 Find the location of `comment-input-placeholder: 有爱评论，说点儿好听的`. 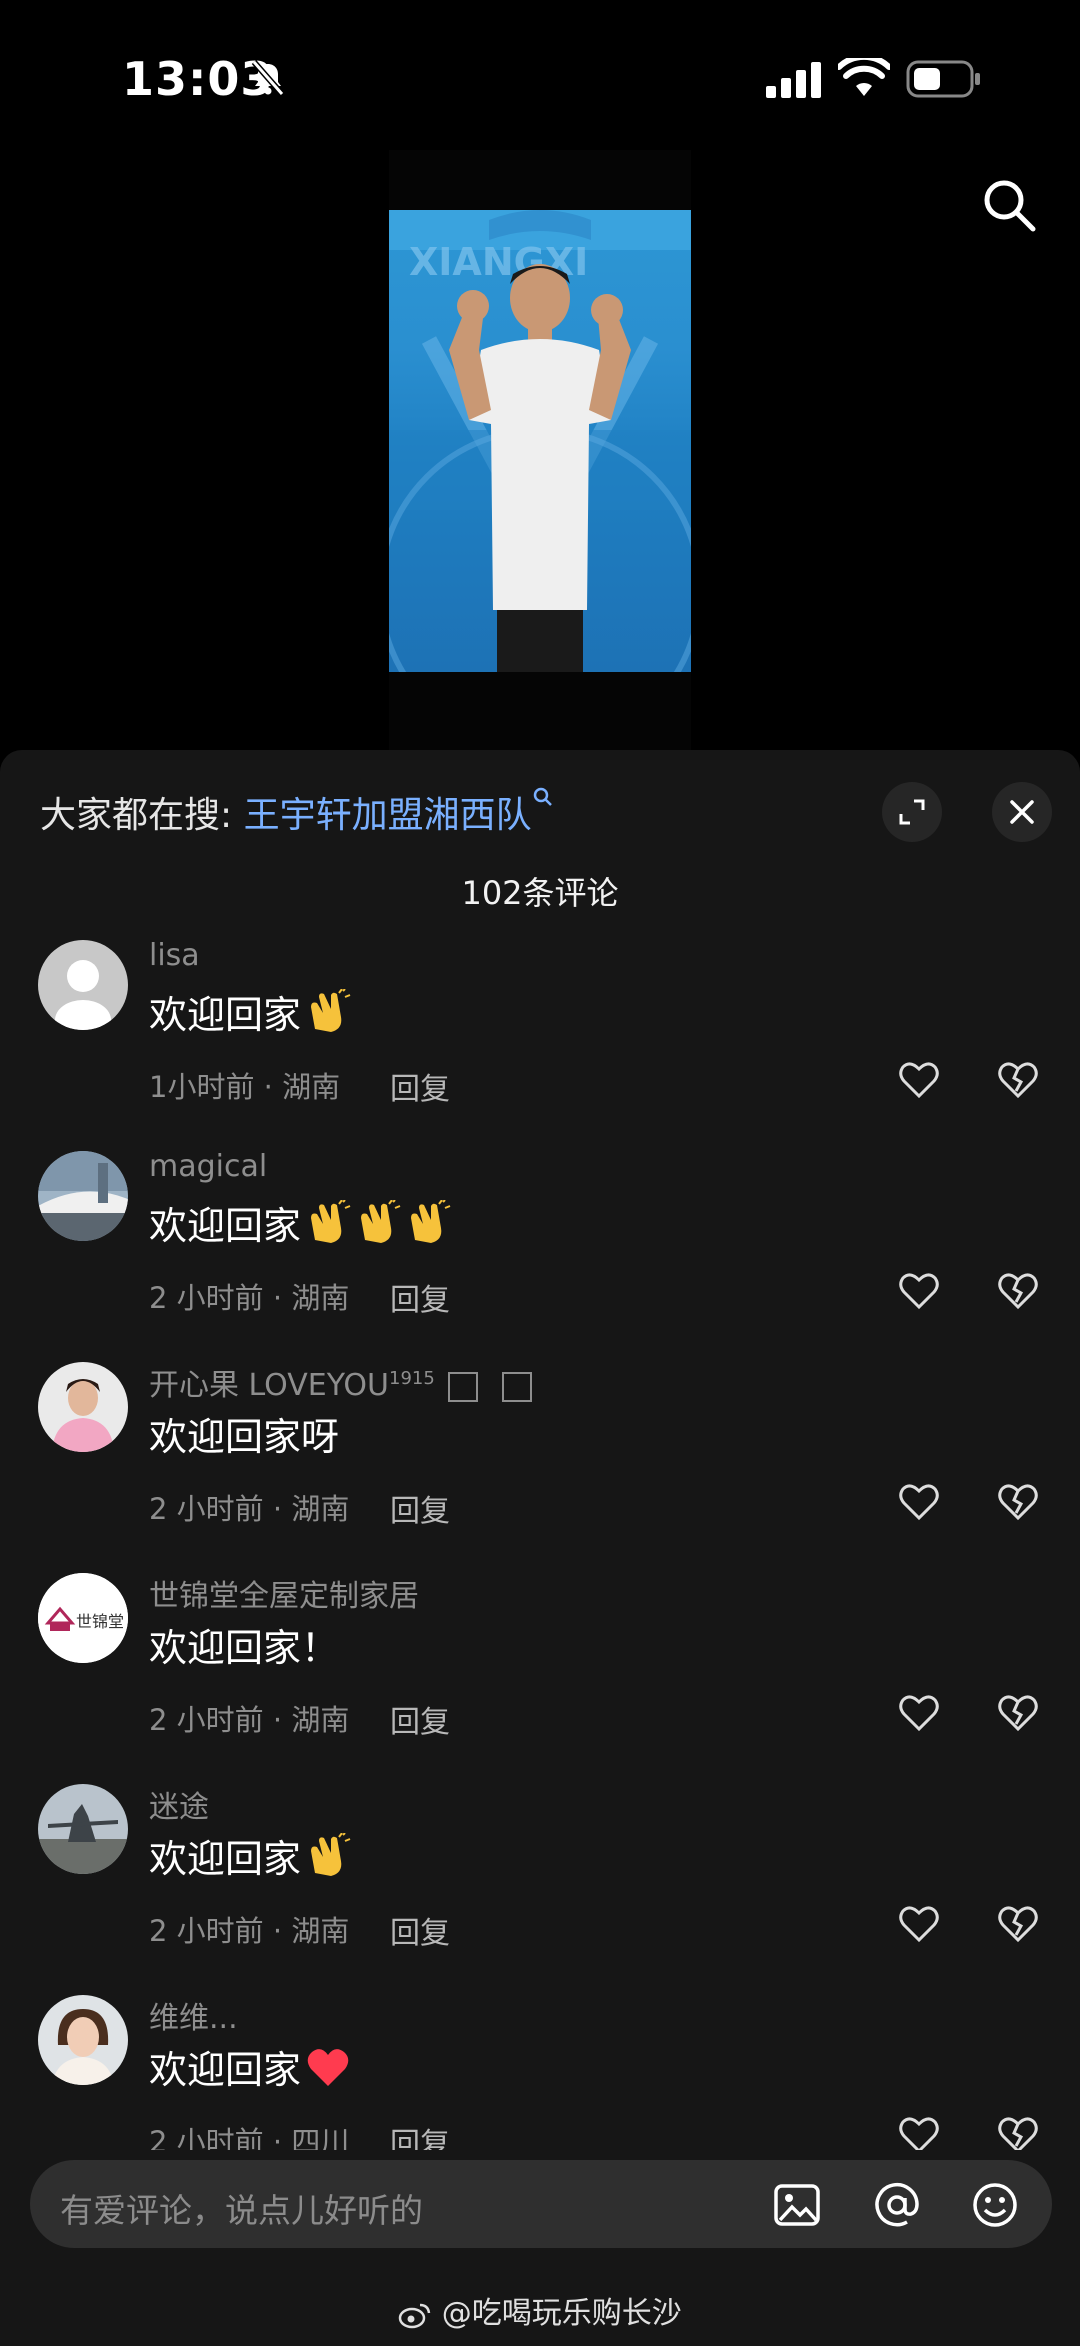

comment-input-placeholder: 有爱评论，说点儿好听的 is located at coordinates (241, 2210).